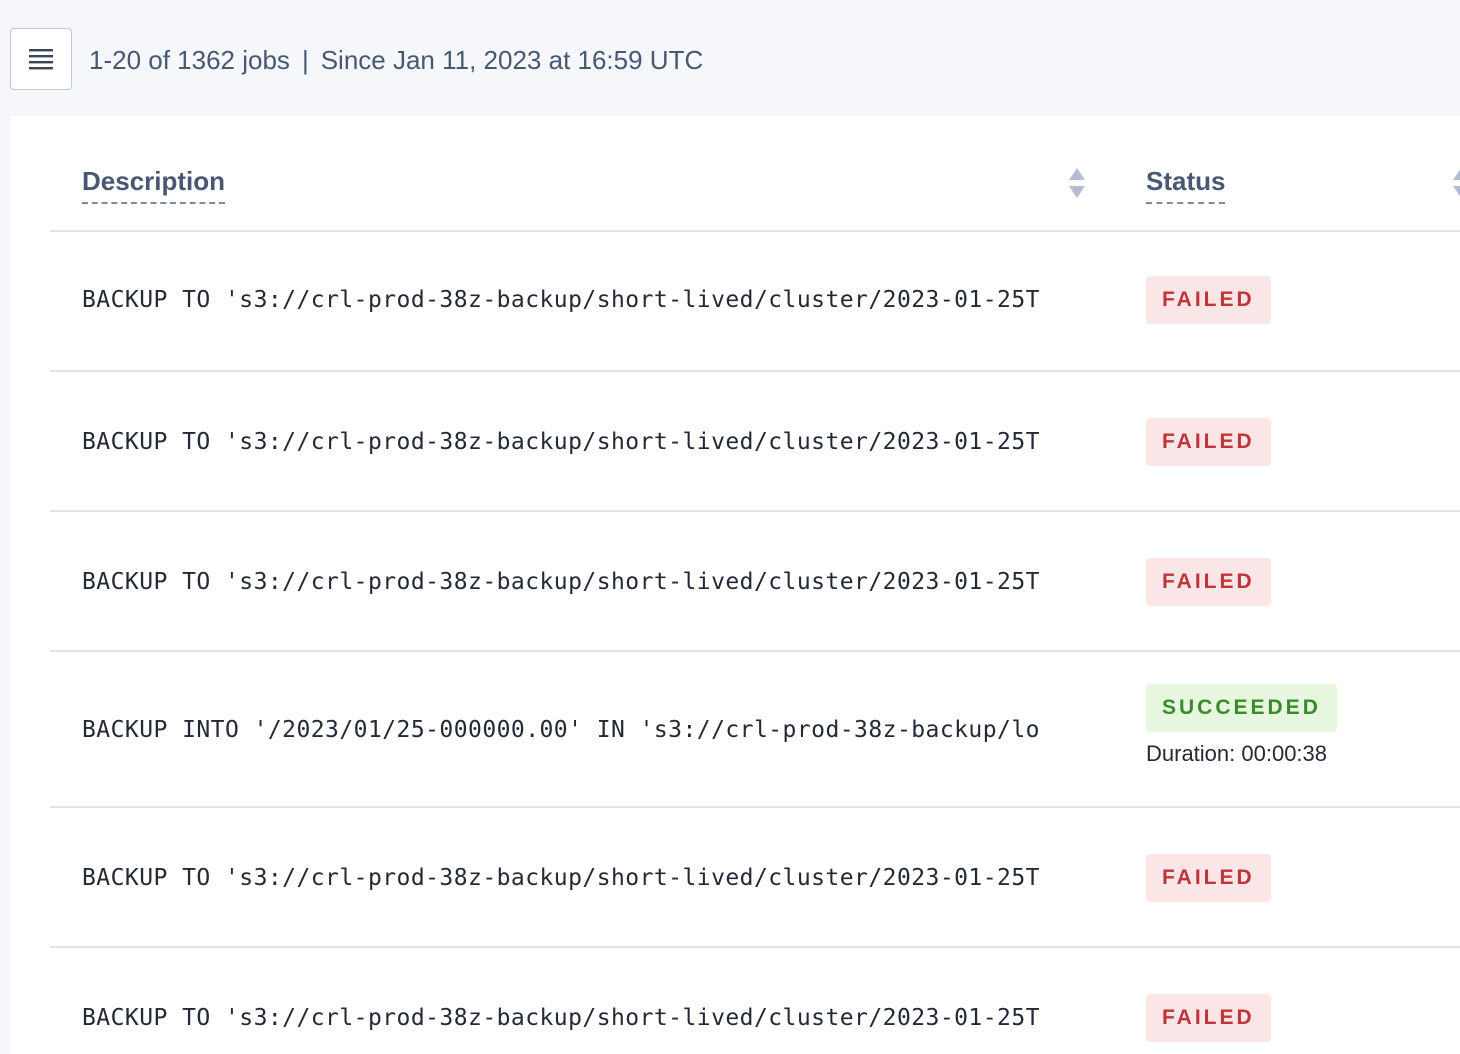 Image resolution: width=1460 pixels, height=1054 pixels. I want to click on jobs-since: Since Jan 11, 2023 at 16:59 UTC, so click(512, 60).